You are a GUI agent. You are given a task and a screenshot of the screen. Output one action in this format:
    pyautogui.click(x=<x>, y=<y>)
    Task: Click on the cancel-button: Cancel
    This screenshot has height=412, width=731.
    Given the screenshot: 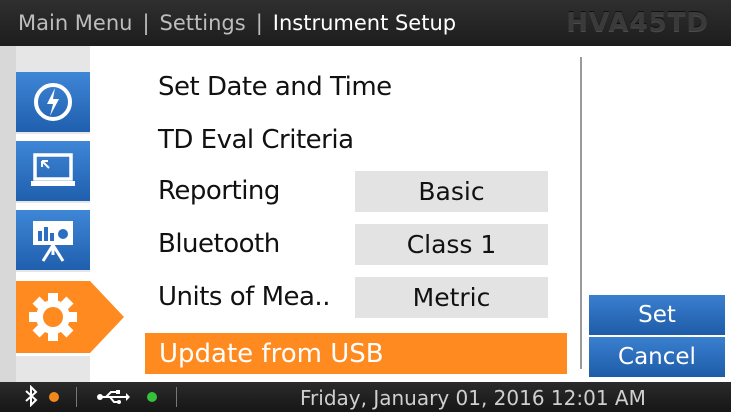 What is the action you would take?
    pyautogui.click(x=657, y=357)
    